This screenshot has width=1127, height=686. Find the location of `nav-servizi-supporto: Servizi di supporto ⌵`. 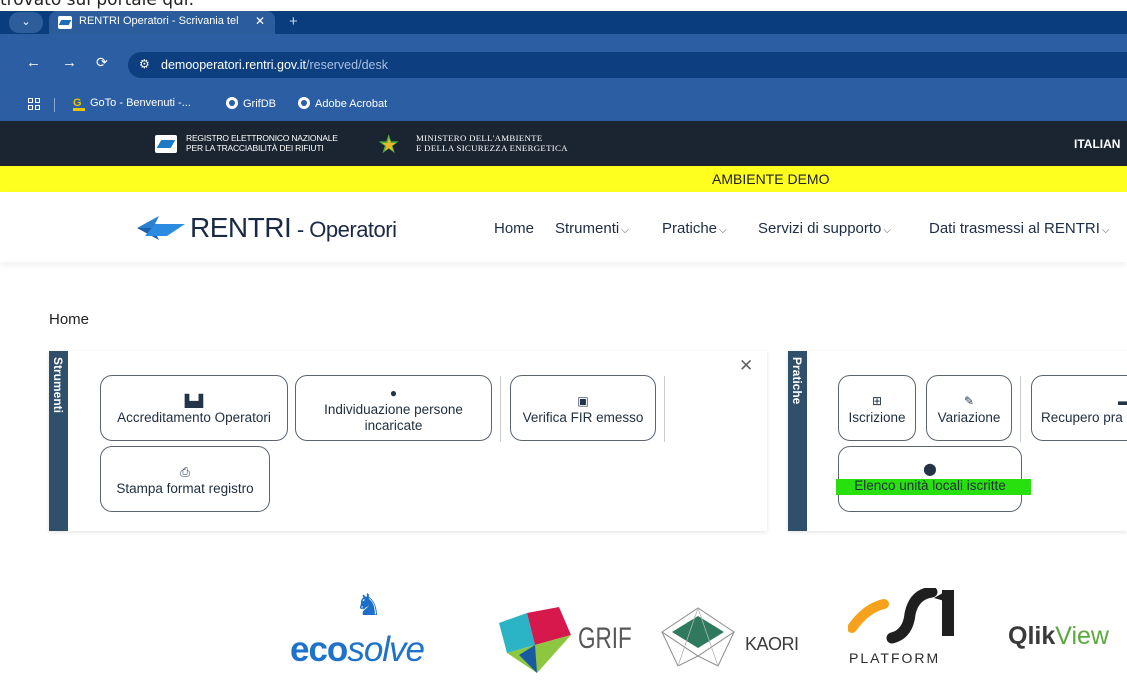

nav-servizi-supporto: Servizi di supporto ⌵ is located at coordinates (824, 228).